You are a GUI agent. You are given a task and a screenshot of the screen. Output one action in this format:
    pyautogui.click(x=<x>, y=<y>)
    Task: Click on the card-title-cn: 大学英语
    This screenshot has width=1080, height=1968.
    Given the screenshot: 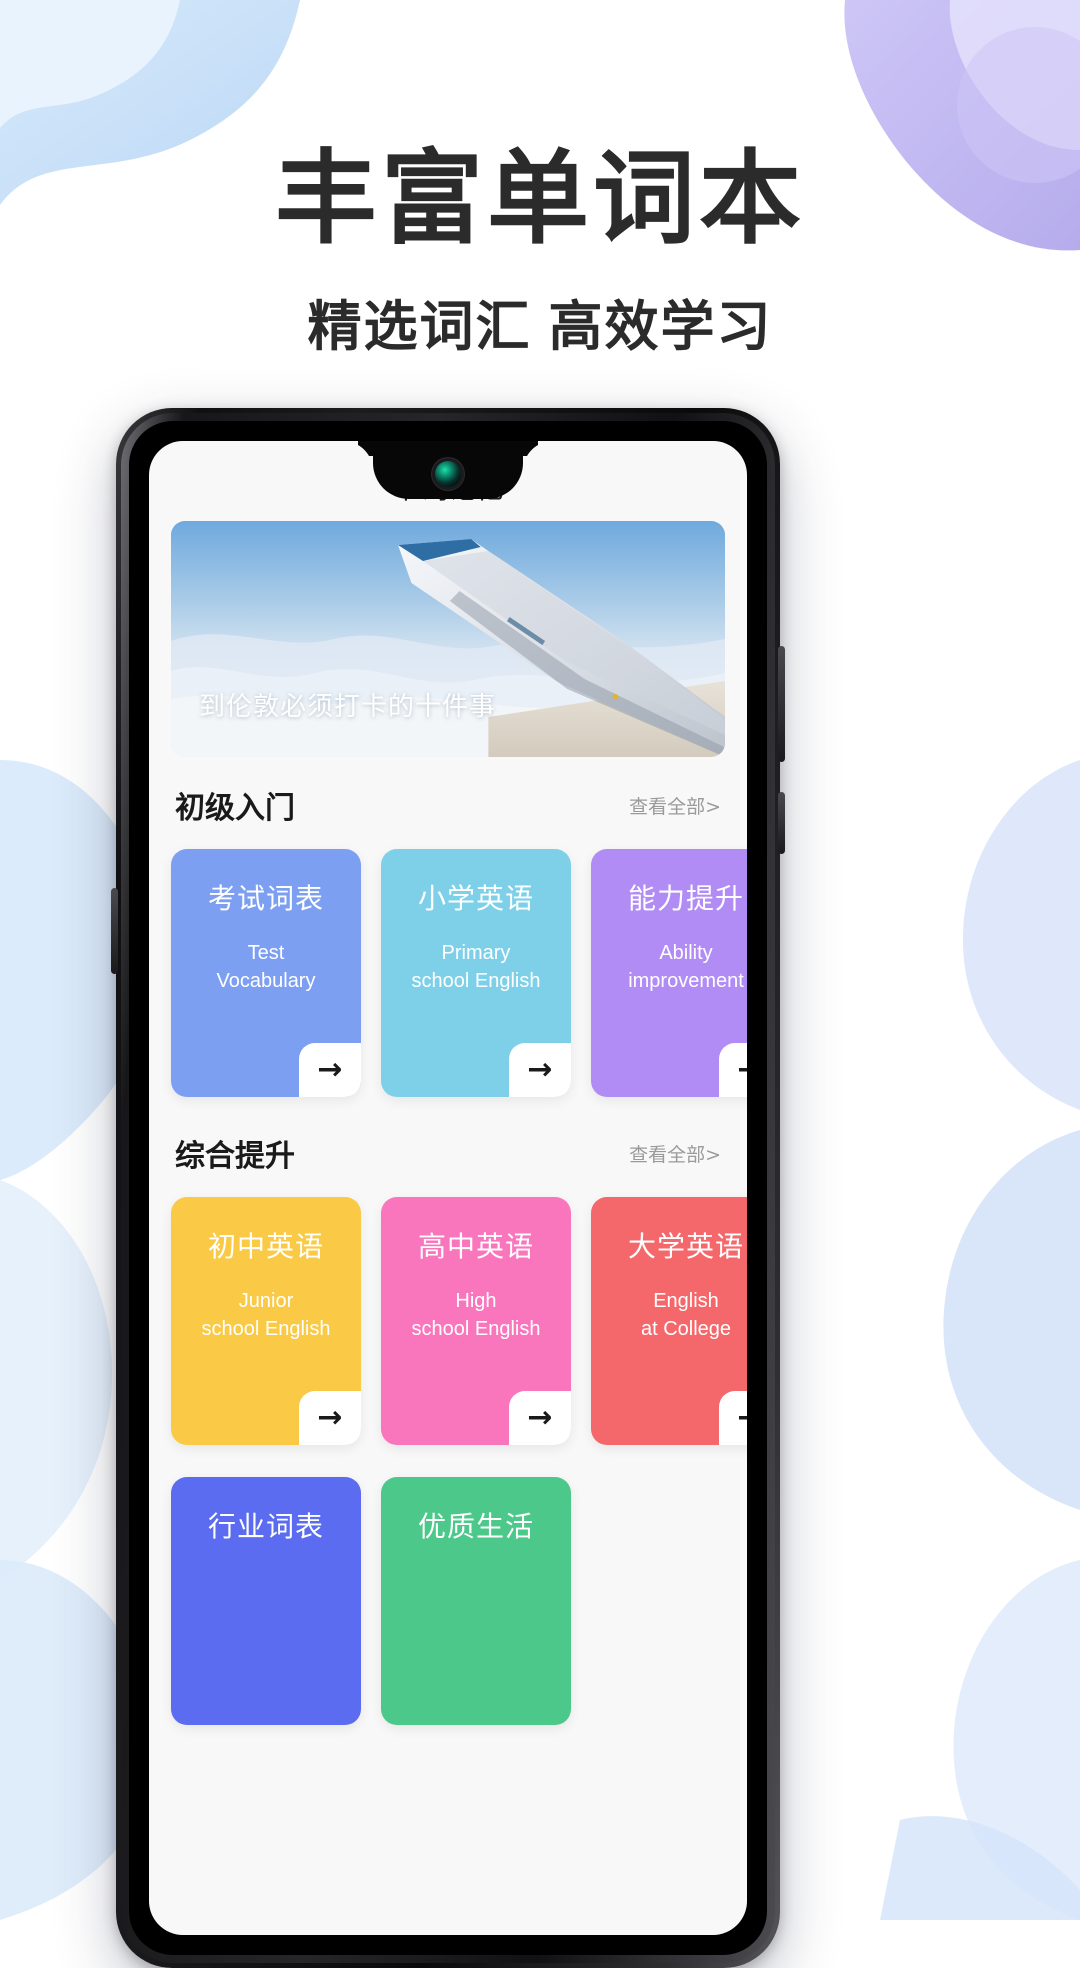 What is the action you would take?
    pyautogui.click(x=685, y=1246)
    